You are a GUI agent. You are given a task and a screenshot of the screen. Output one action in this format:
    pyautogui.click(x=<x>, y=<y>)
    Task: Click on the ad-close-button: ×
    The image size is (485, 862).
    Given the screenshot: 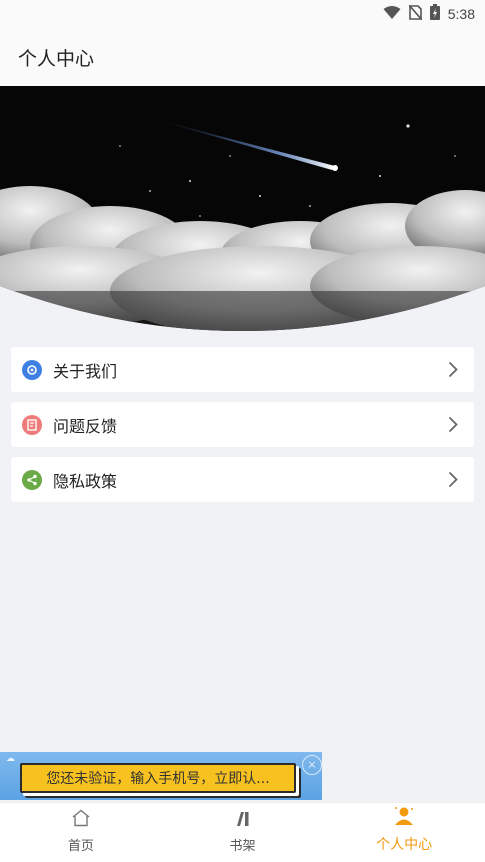 What is the action you would take?
    pyautogui.click(x=312, y=765)
    